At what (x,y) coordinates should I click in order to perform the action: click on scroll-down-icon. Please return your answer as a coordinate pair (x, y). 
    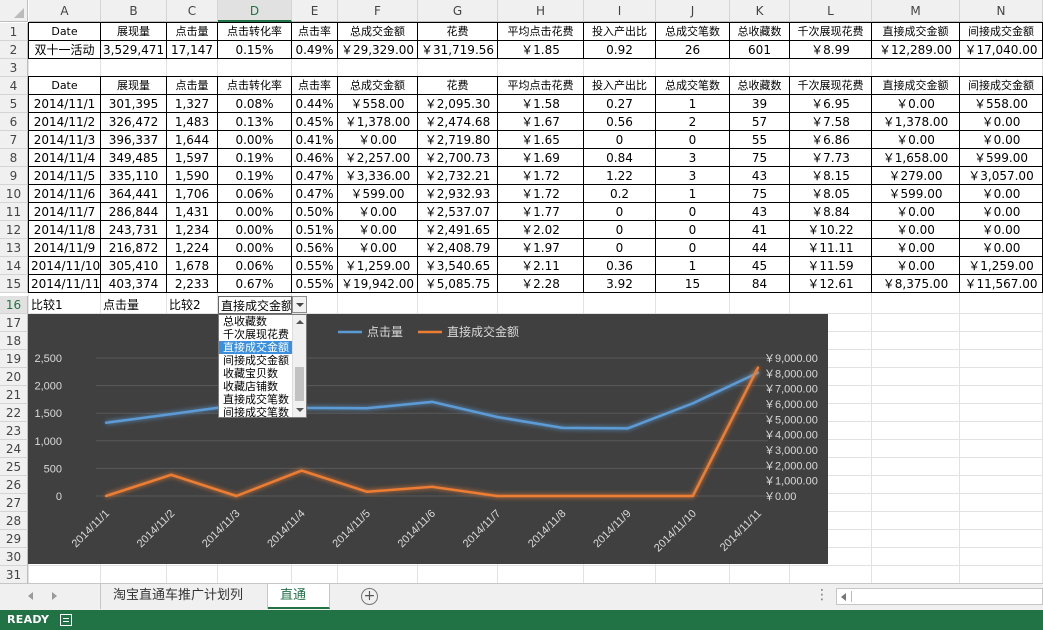
    Looking at the image, I should click on (300, 410).